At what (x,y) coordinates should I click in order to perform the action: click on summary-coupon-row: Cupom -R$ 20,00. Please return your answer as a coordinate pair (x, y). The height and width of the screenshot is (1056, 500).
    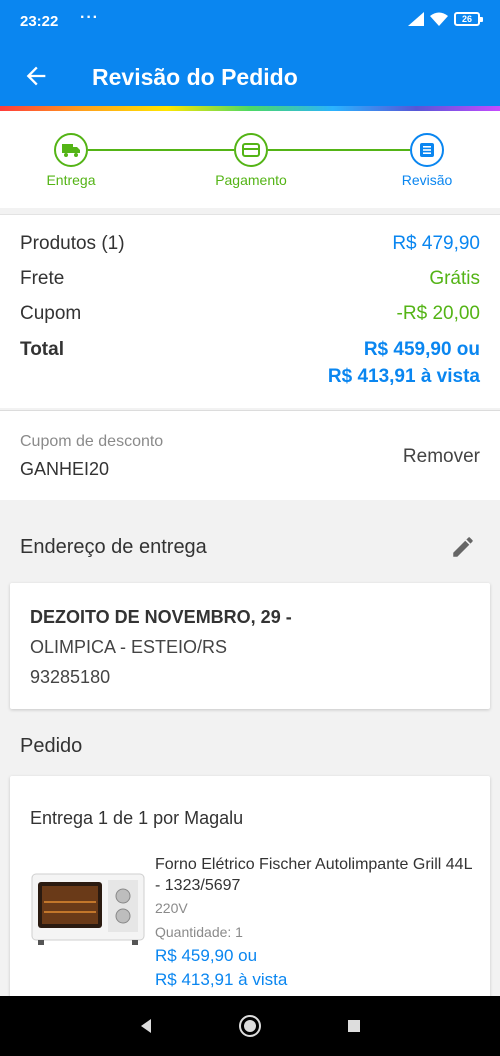
    Looking at the image, I should click on (250, 314).